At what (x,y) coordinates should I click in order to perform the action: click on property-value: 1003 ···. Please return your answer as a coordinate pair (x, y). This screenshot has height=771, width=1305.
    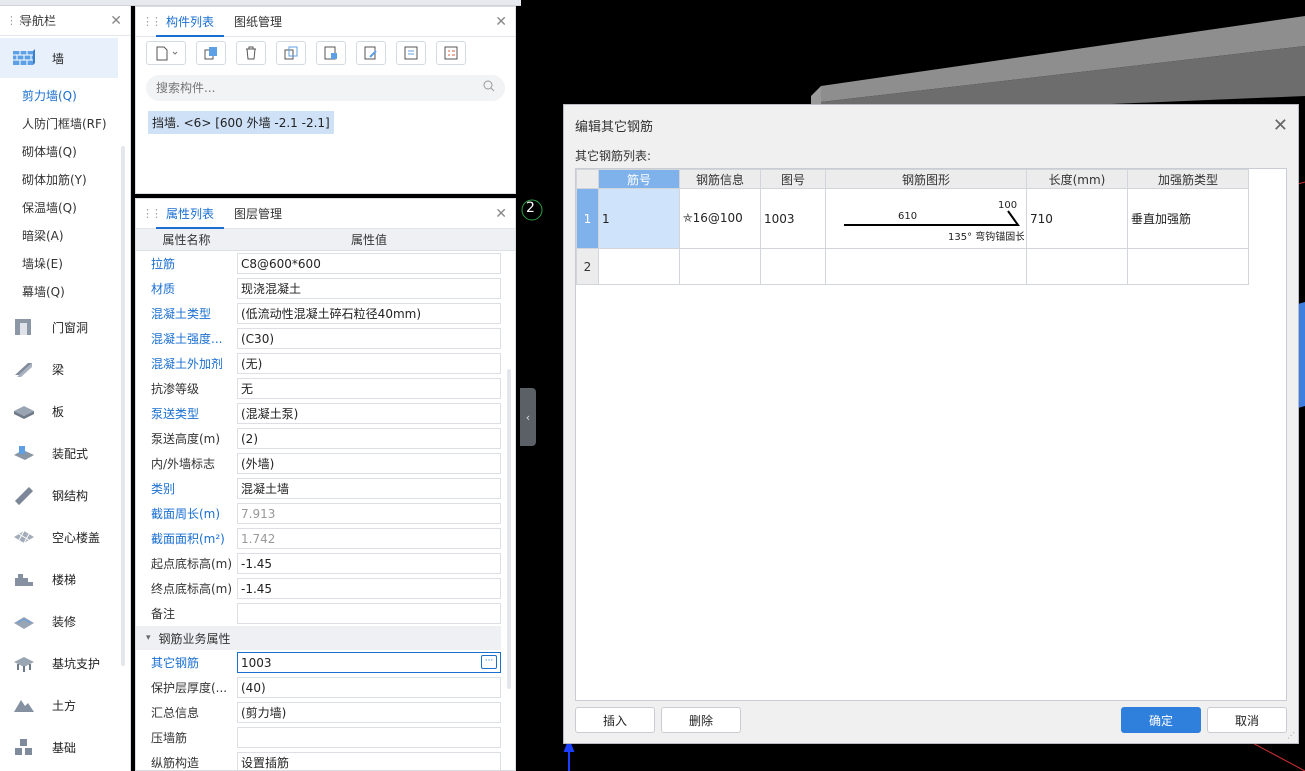
    Looking at the image, I should click on (369, 662).